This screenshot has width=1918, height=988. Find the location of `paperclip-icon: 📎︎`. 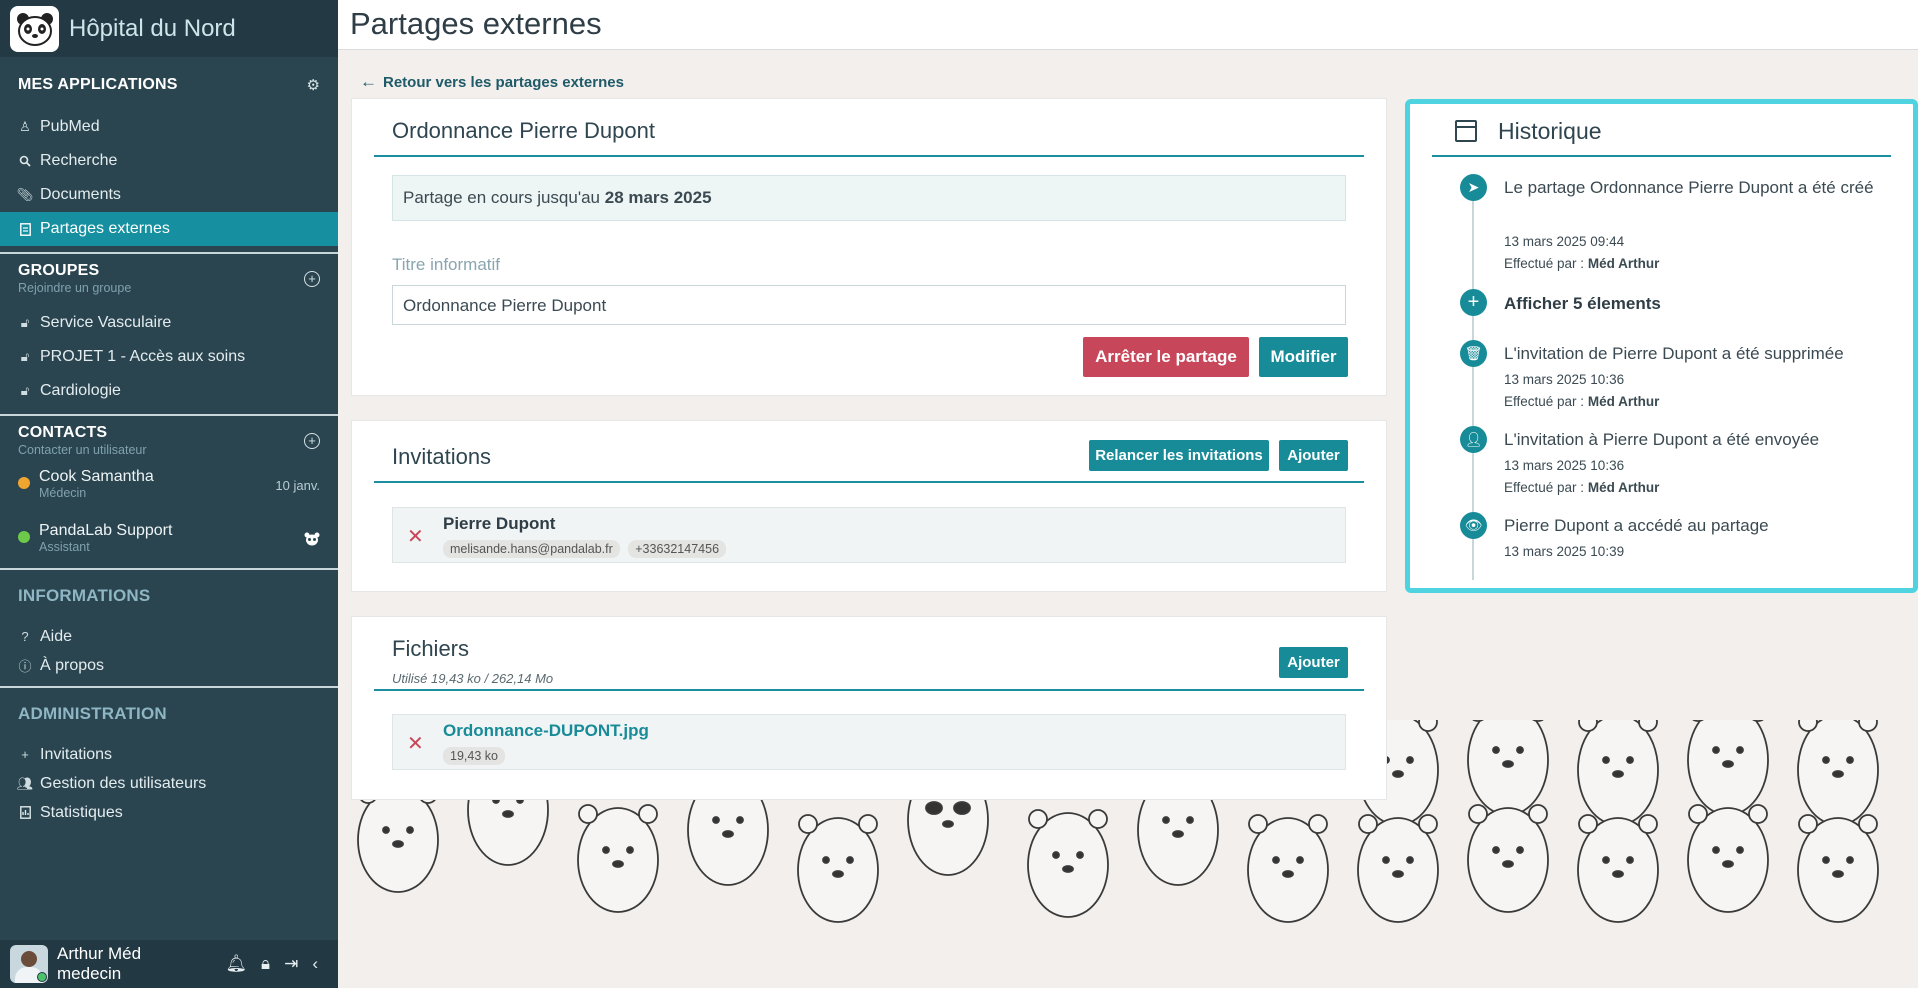

paperclip-icon: 📎︎ is located at coordinates (25, 194).